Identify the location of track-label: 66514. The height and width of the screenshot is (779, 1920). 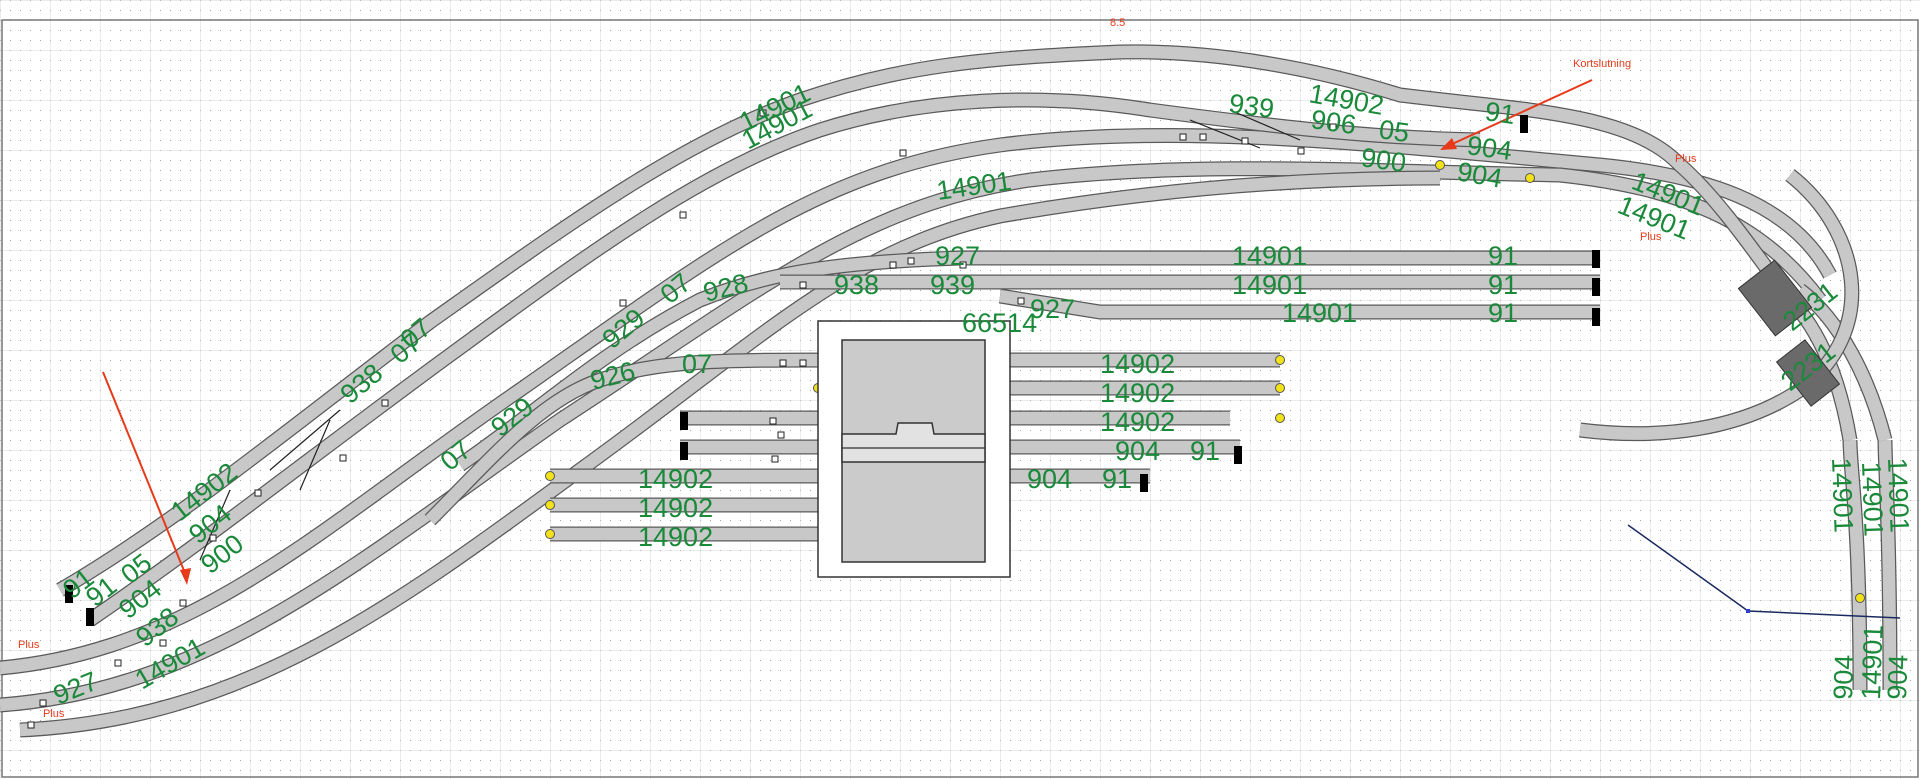
(999, 323).